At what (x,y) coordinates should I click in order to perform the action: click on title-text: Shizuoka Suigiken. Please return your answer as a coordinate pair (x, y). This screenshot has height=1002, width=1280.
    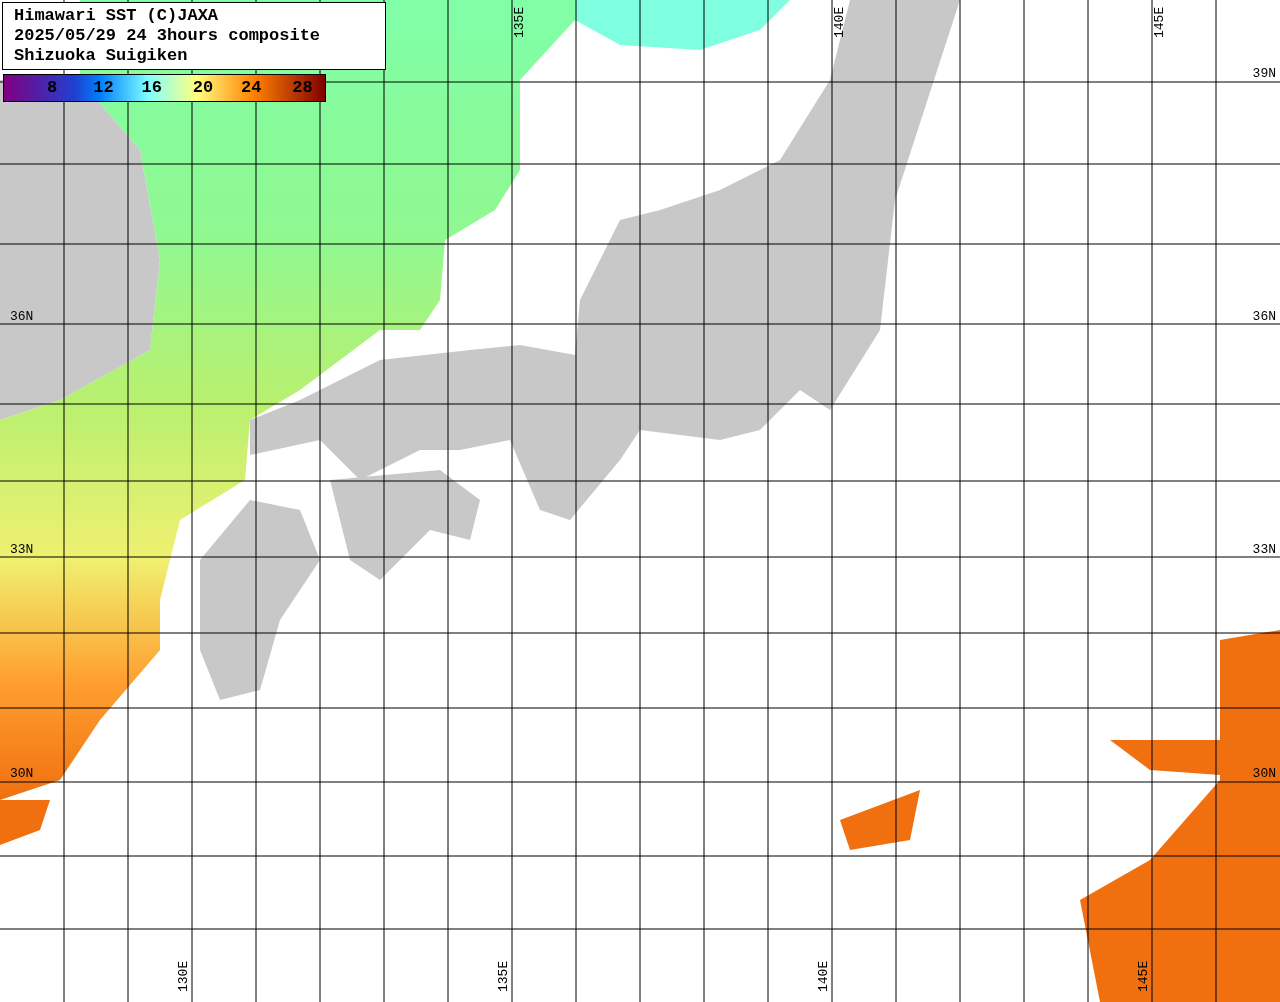
    Looking at the image, I should click on (101, 56).